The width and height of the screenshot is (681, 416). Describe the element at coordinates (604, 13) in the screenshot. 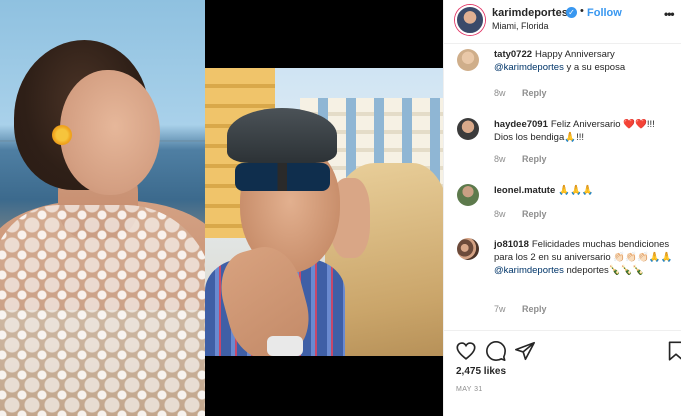

I see `follow-button: Follow` at that location.